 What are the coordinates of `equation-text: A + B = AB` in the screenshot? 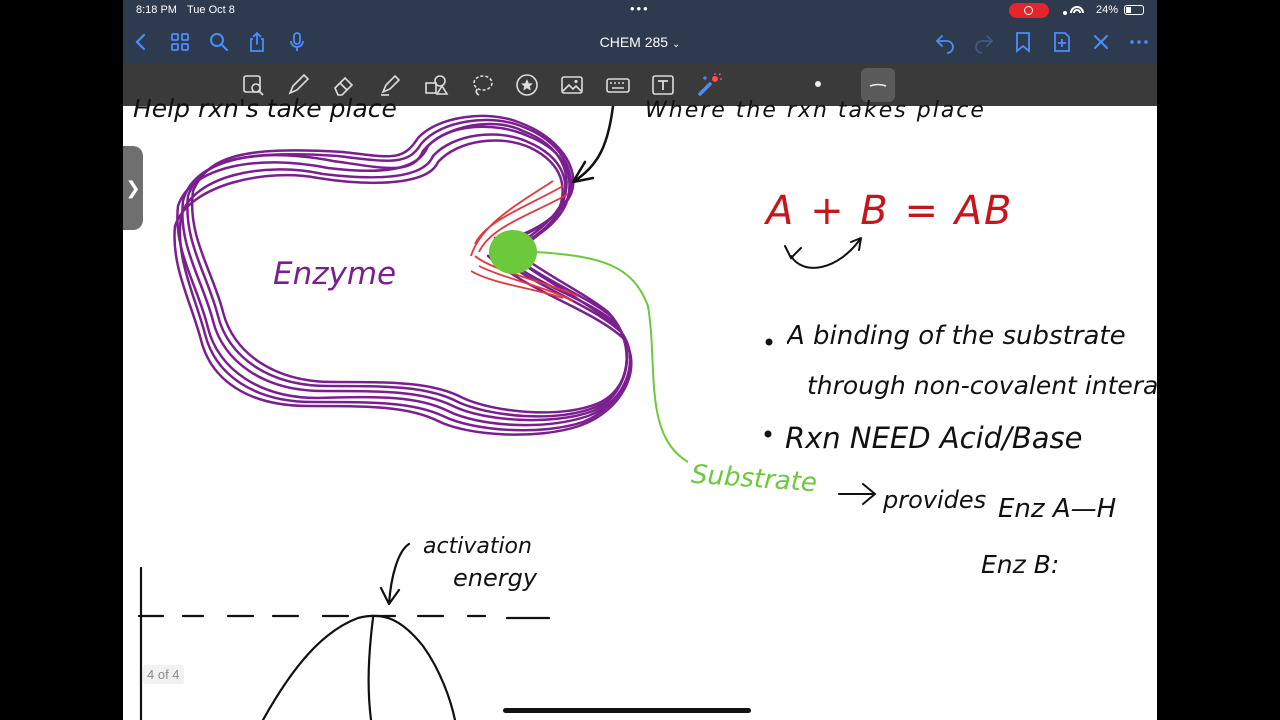 It's located at (890, 211).